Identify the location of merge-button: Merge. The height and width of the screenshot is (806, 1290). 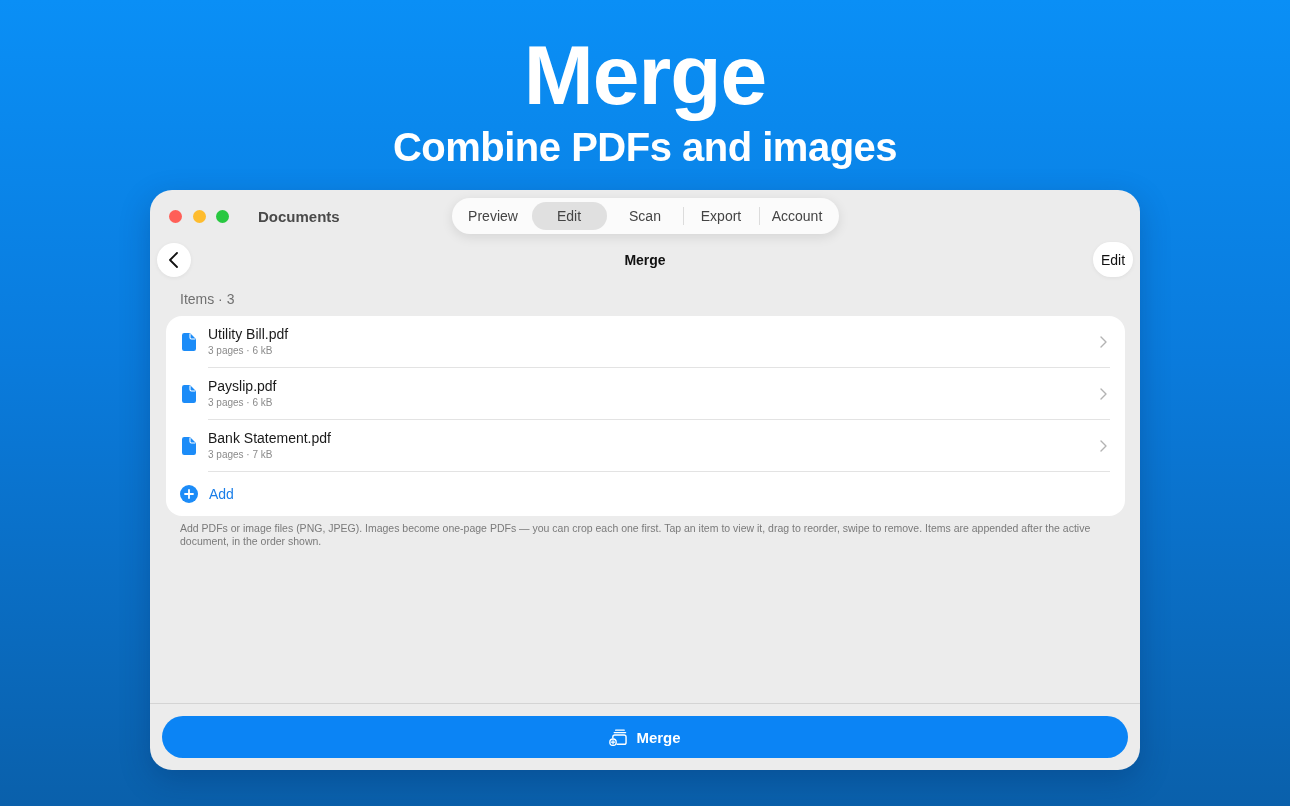
(645, 737).